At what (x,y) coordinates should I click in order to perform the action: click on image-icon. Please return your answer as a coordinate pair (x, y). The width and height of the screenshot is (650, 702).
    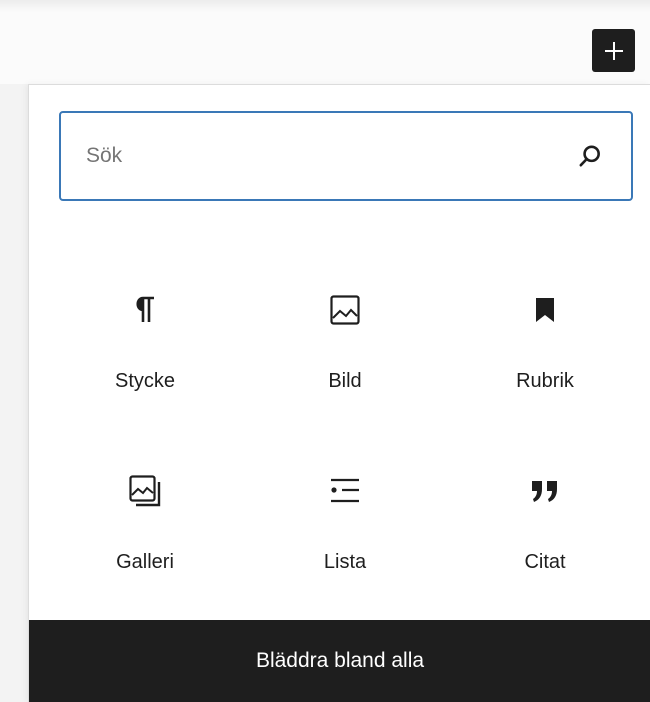
    Looking at the image, I should click on (345, 310).